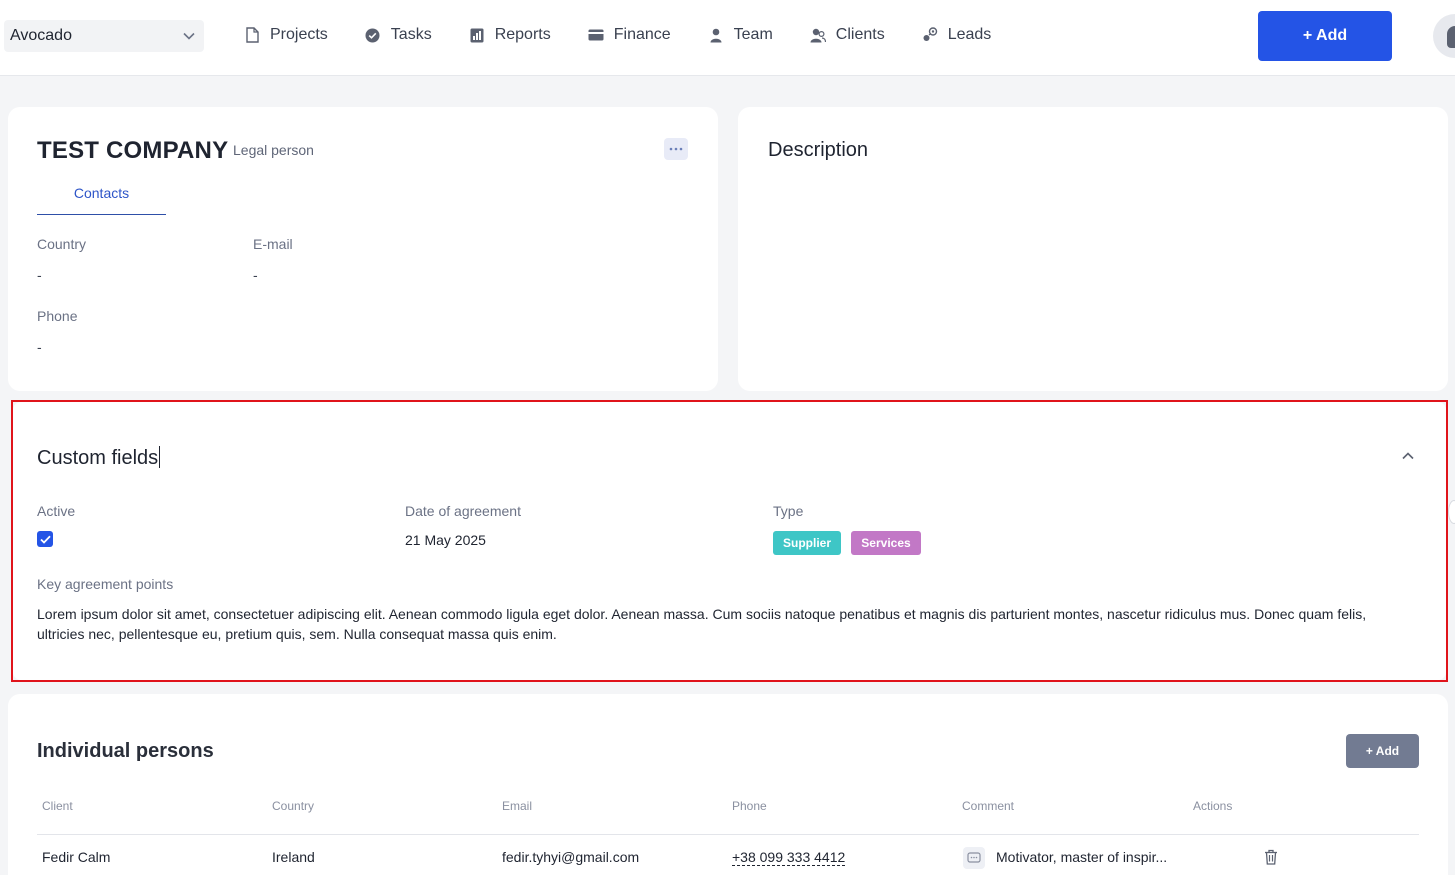 This screenshot has width=1455, height=875. What do you see at coordinates (445, 540) in the screenshot?
I see `date-of-agreement-value: 21 May 2025` at bounding box center [445, 540].